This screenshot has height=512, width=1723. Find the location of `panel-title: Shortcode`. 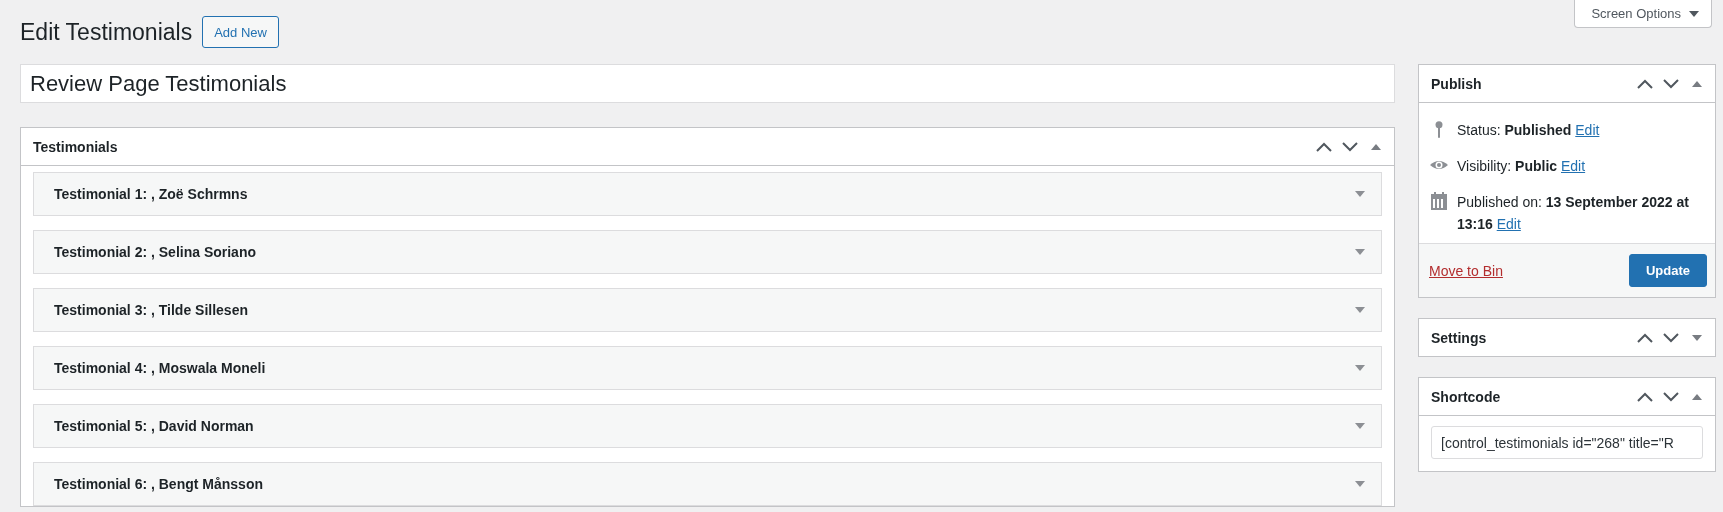

panel-title: Shortcode is located at coordinates (1466, 396).